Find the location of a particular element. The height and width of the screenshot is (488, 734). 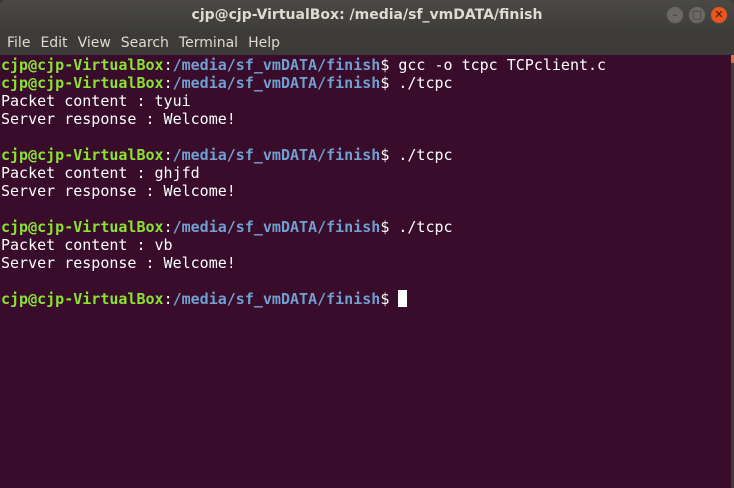

menu-search: Search is located at coordinates (145, 43).